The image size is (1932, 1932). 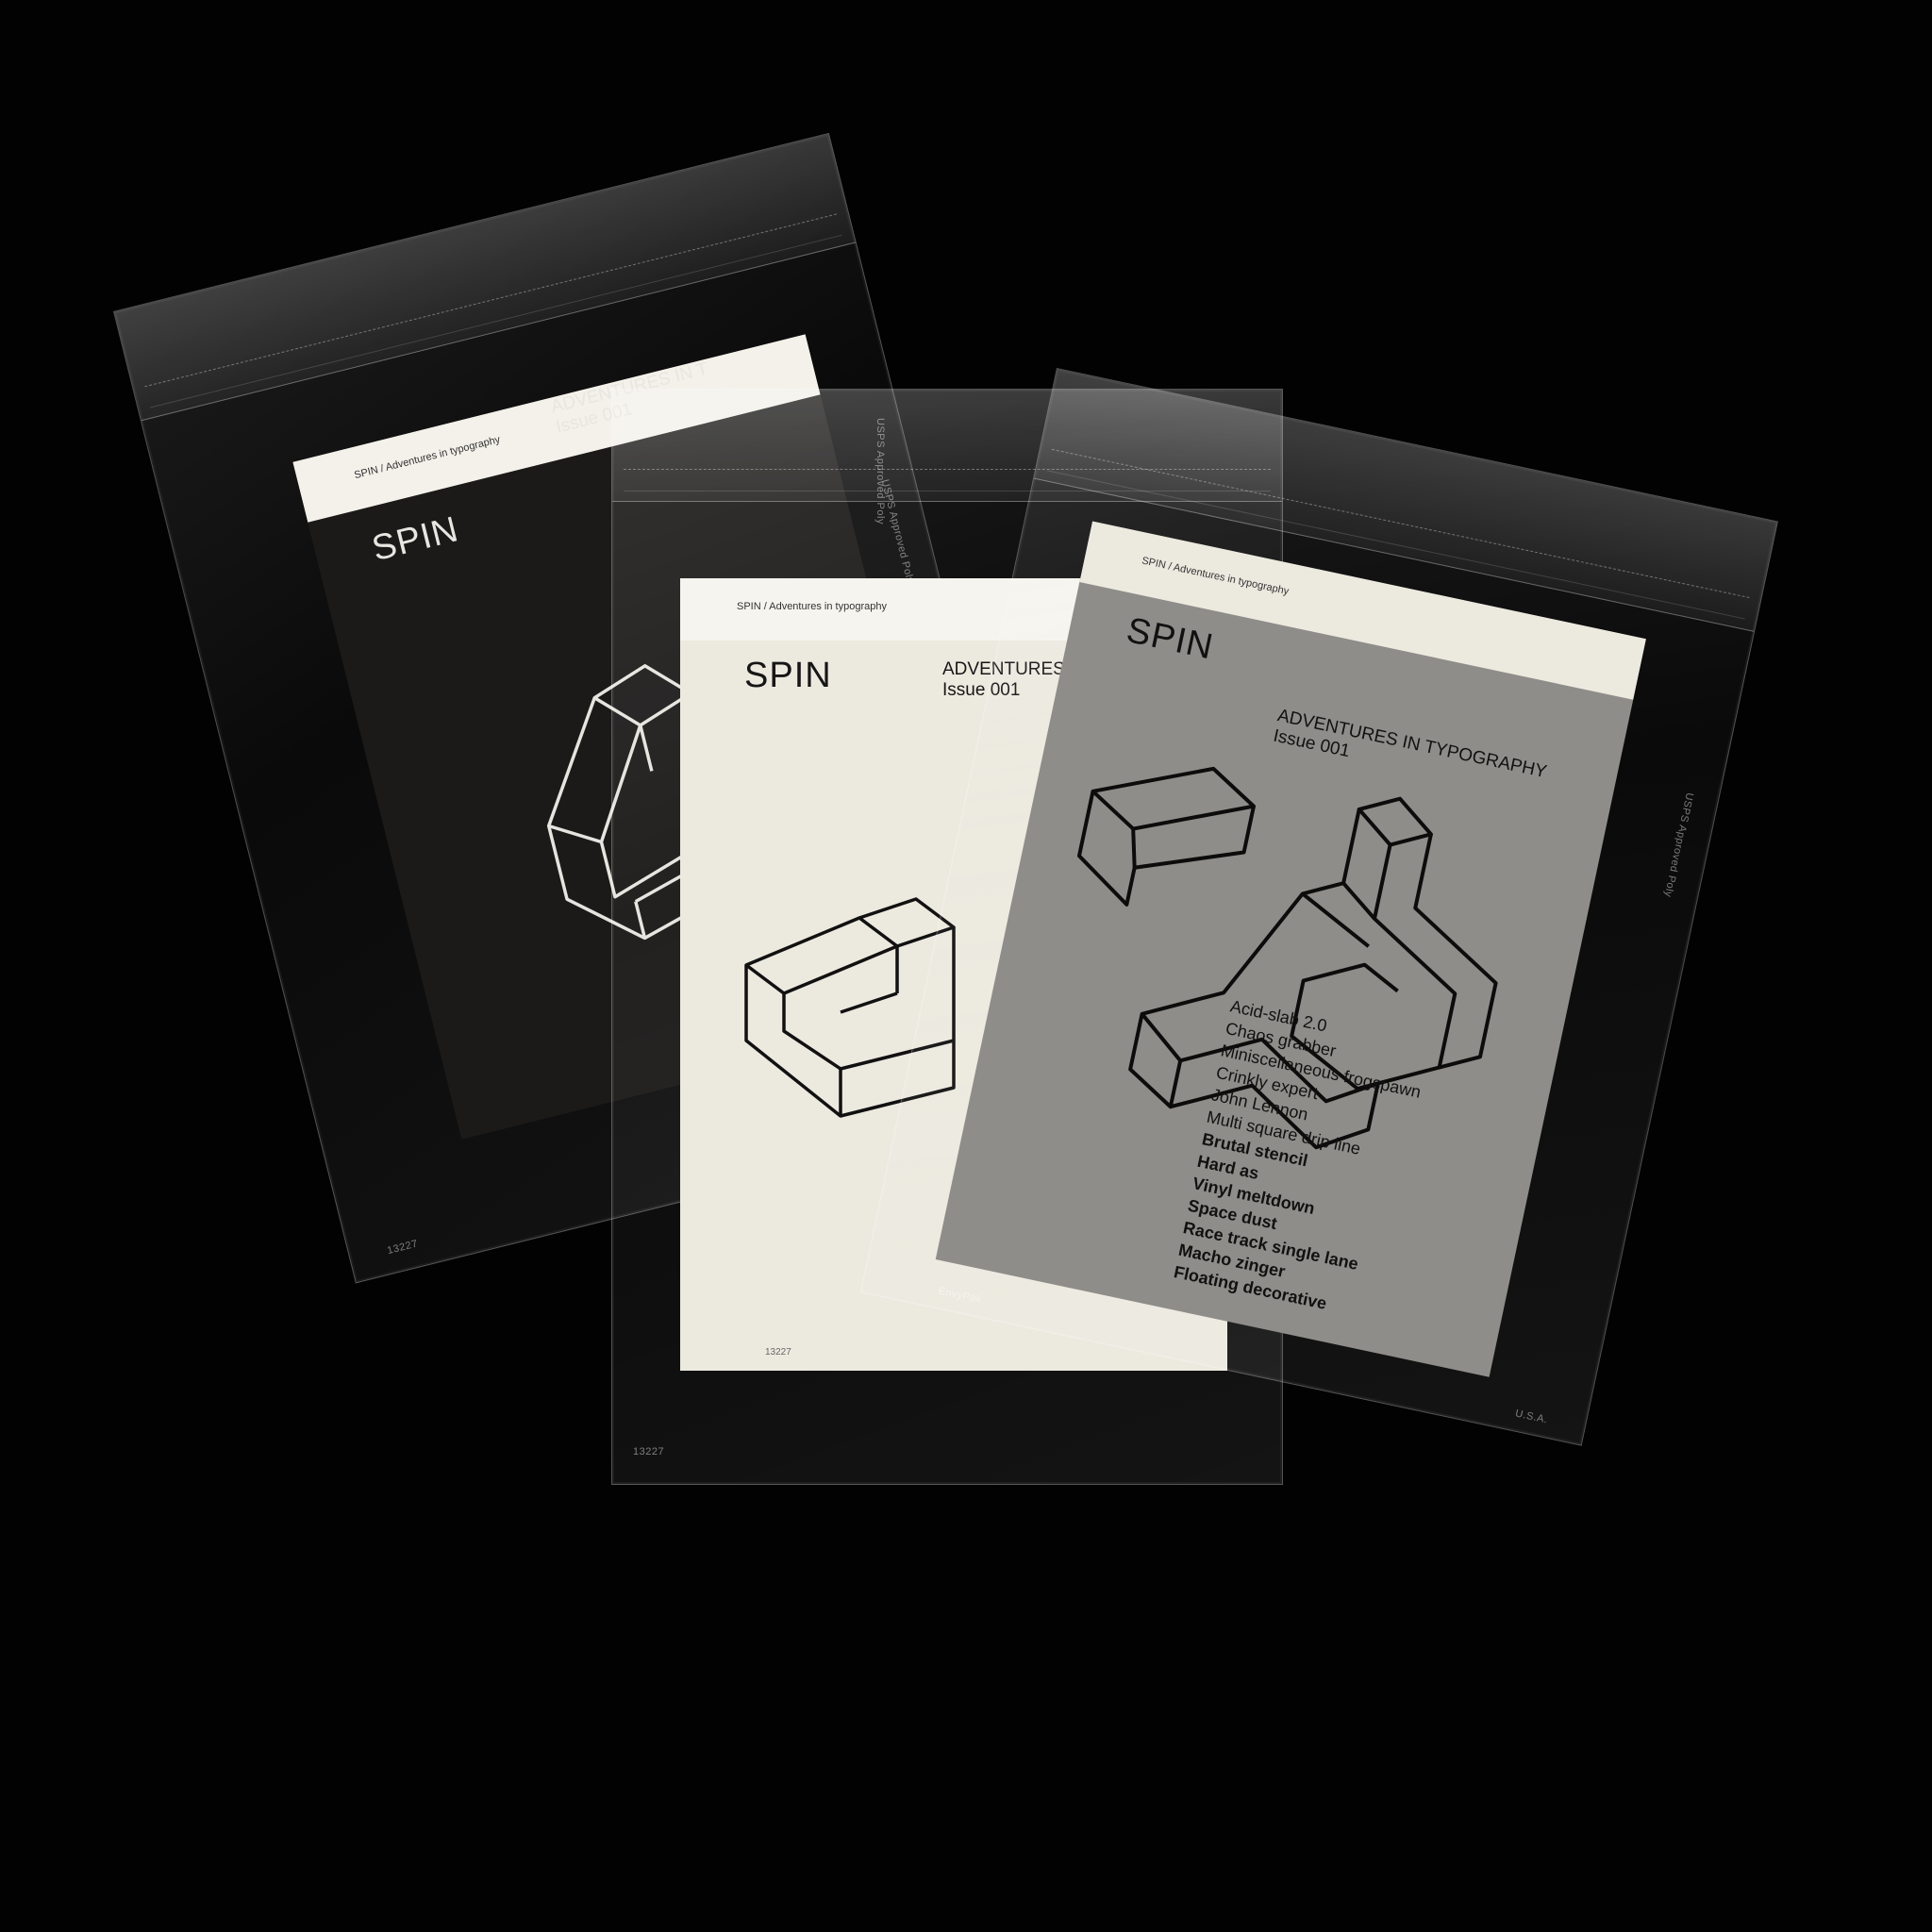 I want to click on sleeve-origin: U.S.A., so click(x=1532, y=1417).